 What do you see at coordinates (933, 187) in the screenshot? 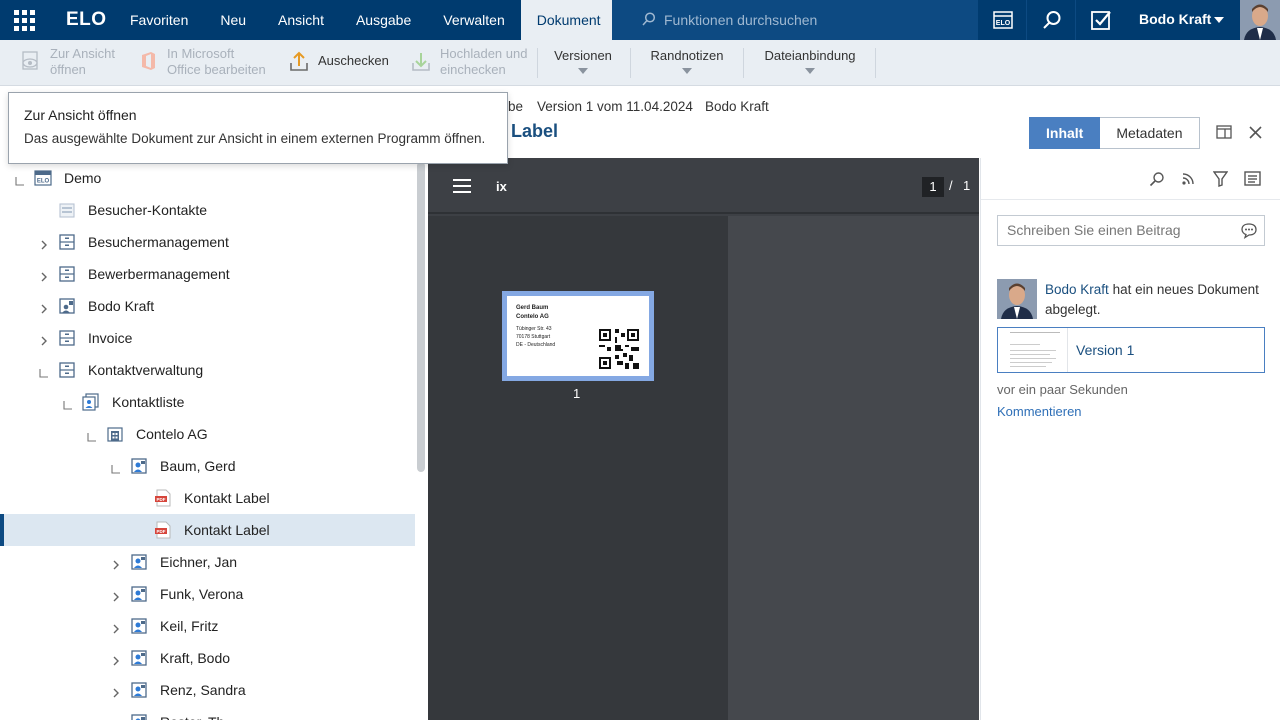
I see `page-number-input: 1` at bounding box center [933, 187].